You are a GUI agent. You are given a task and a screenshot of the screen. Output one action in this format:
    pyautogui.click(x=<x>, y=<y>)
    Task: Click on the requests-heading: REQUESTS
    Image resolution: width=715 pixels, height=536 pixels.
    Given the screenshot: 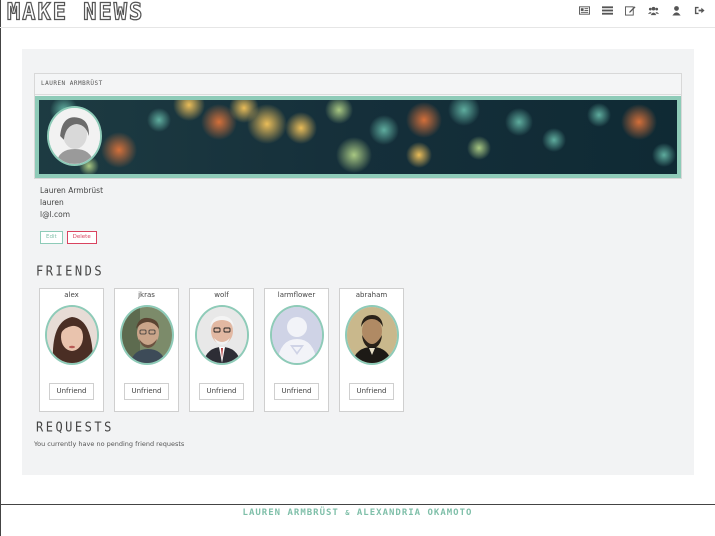 What is the action you would take?
    pyautogui.click(x=75, y=427)
    